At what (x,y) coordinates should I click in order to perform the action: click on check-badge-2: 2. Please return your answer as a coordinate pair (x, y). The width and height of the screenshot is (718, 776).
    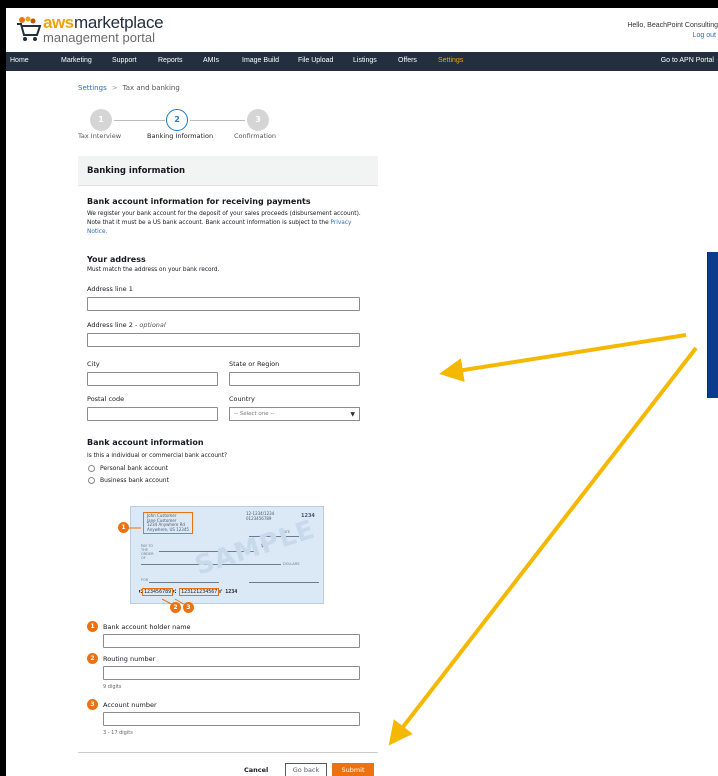
    Looking at the image, I should click on (175, 607).